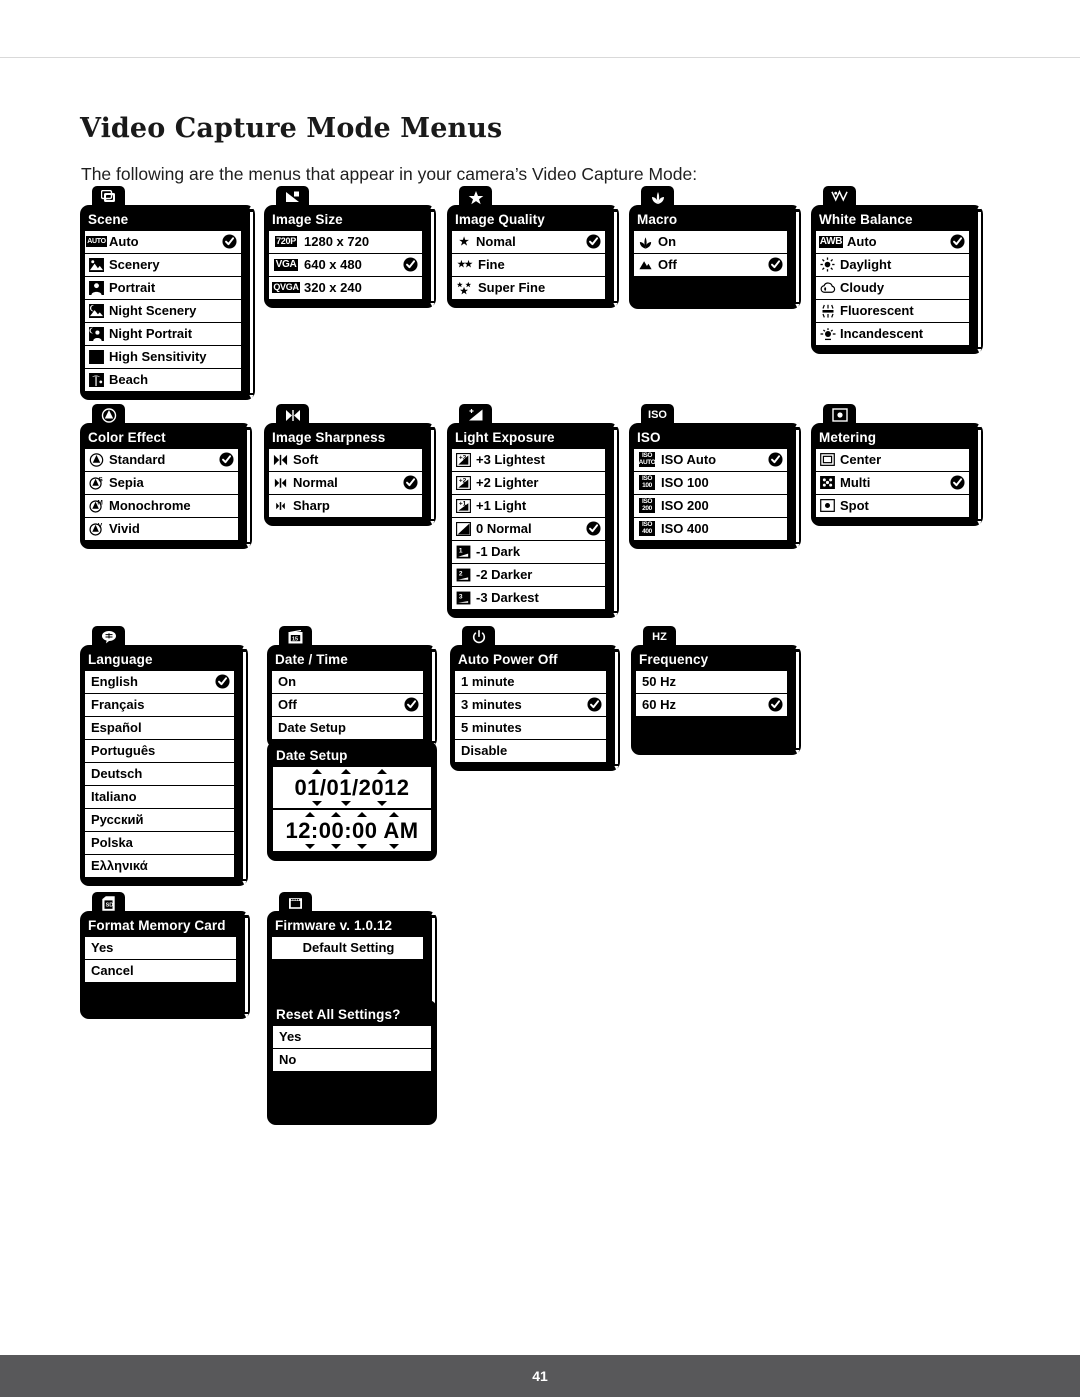  What do you see at coordinates (163, 288) in the screenshot?
I see `list-item: Portrait` at bounding box center [163, 288].